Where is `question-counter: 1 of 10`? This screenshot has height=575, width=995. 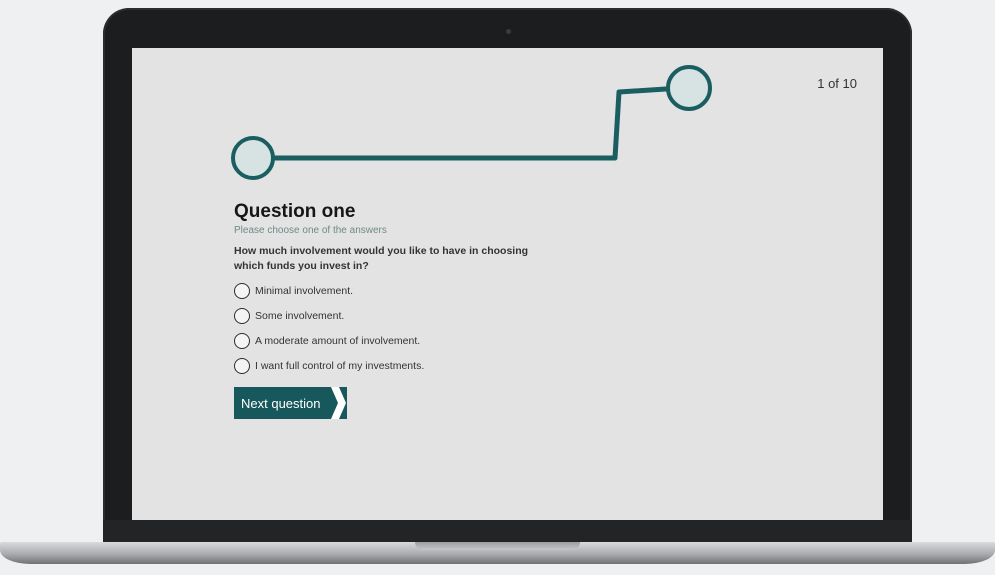
question-counter: 1 of 10 is located at coordinates (837, 83).